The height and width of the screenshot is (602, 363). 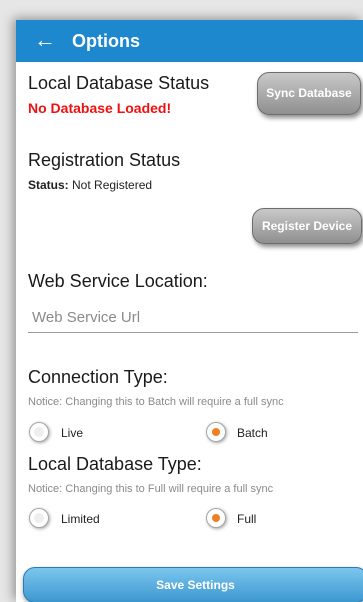 I want to click on arrow-left-icon: ←, so click(x=45, y=40).